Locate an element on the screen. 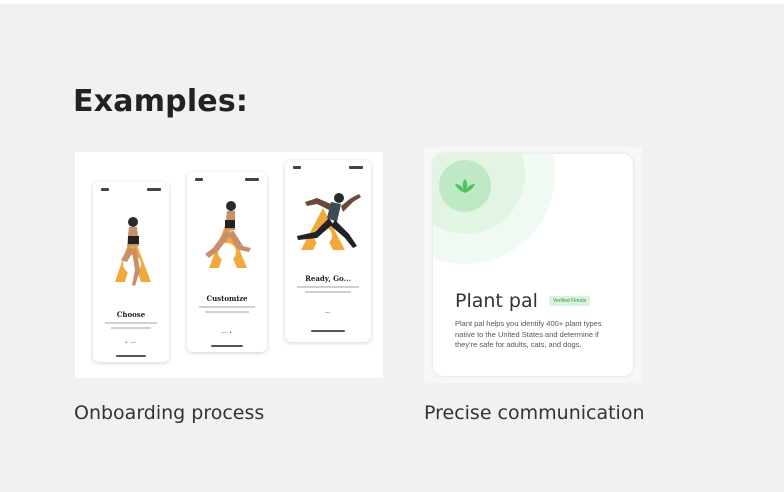  page-dots: — • is located at coordinates (227, 333).